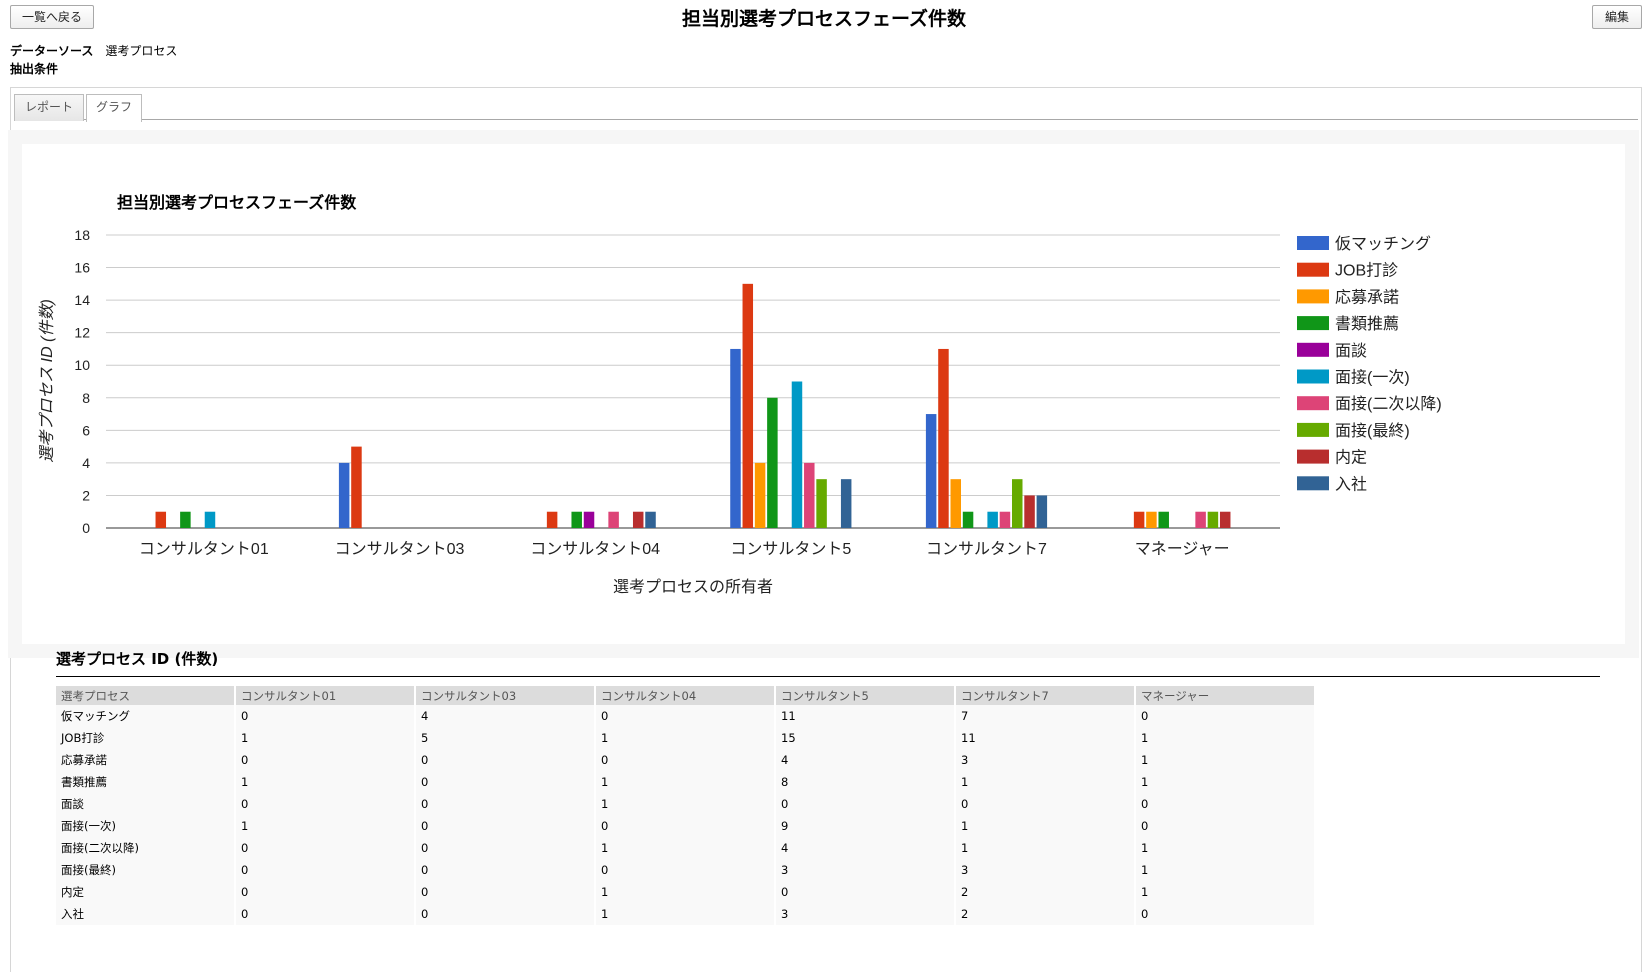 The width and height of the screenshot is (1648, 972). I want to click on x-tick-label: コンサルタント01, so click(204, 549).